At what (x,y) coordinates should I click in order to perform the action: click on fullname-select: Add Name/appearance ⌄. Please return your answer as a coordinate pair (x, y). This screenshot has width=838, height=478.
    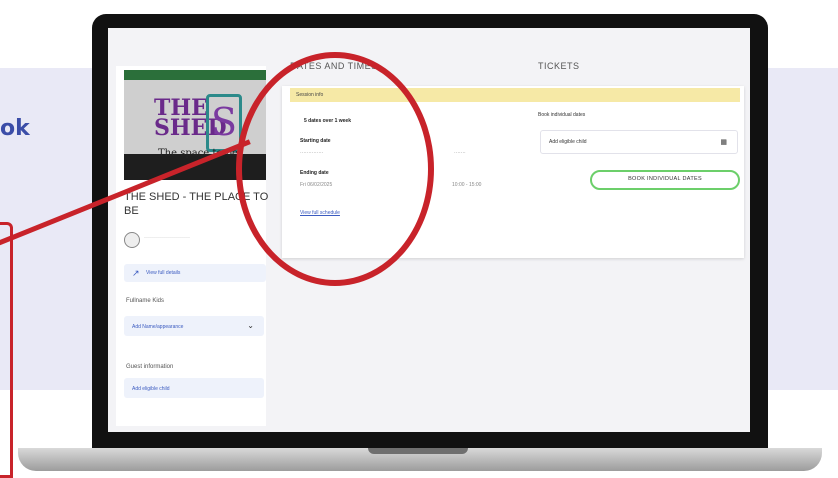
    Looking at the image, I should click on (194, 326).